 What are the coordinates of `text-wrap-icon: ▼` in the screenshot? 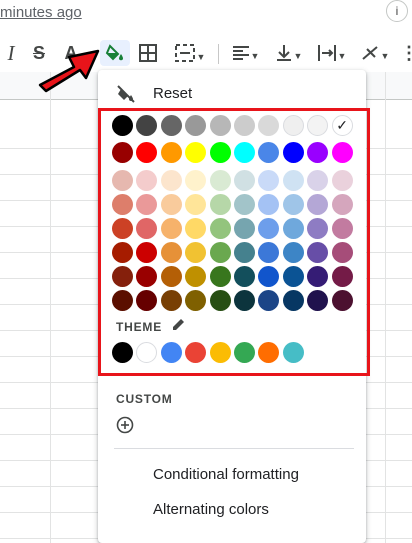 It's located at (332, 53).